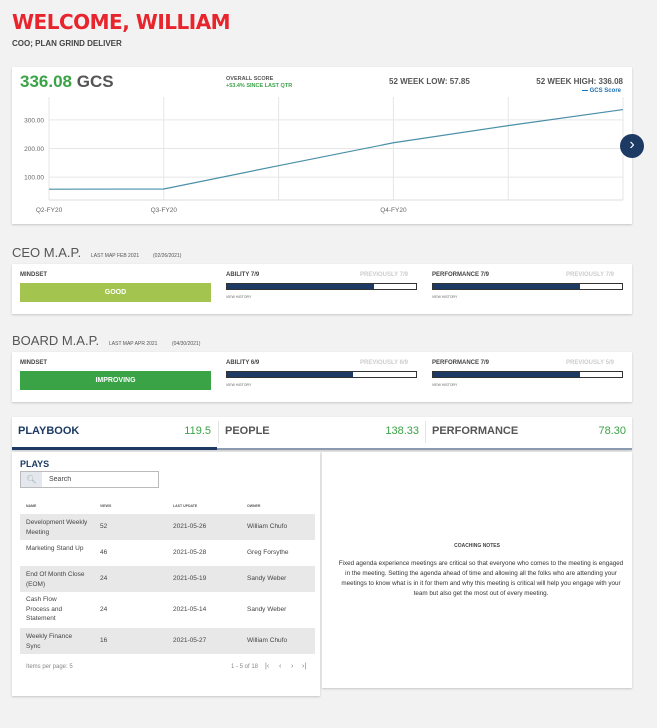  What do you see at coordinates (115, 380) in the screenshot?
I see `mindset-badge: IMPROVING` at bounding box center [115, 380].